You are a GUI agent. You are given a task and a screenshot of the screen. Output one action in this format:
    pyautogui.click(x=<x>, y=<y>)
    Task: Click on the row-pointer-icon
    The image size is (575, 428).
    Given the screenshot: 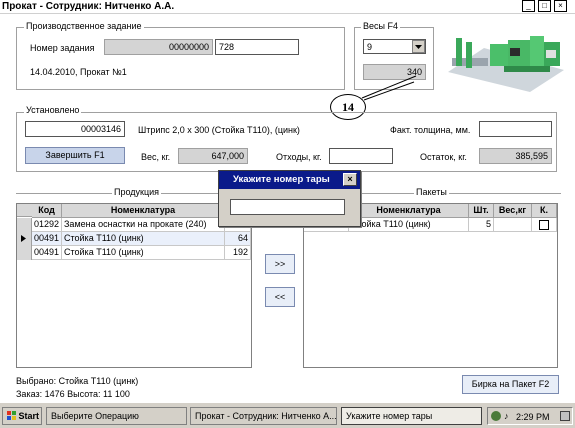 What is the action you would take?
    pyautogui.click(x=23, y=238)
    